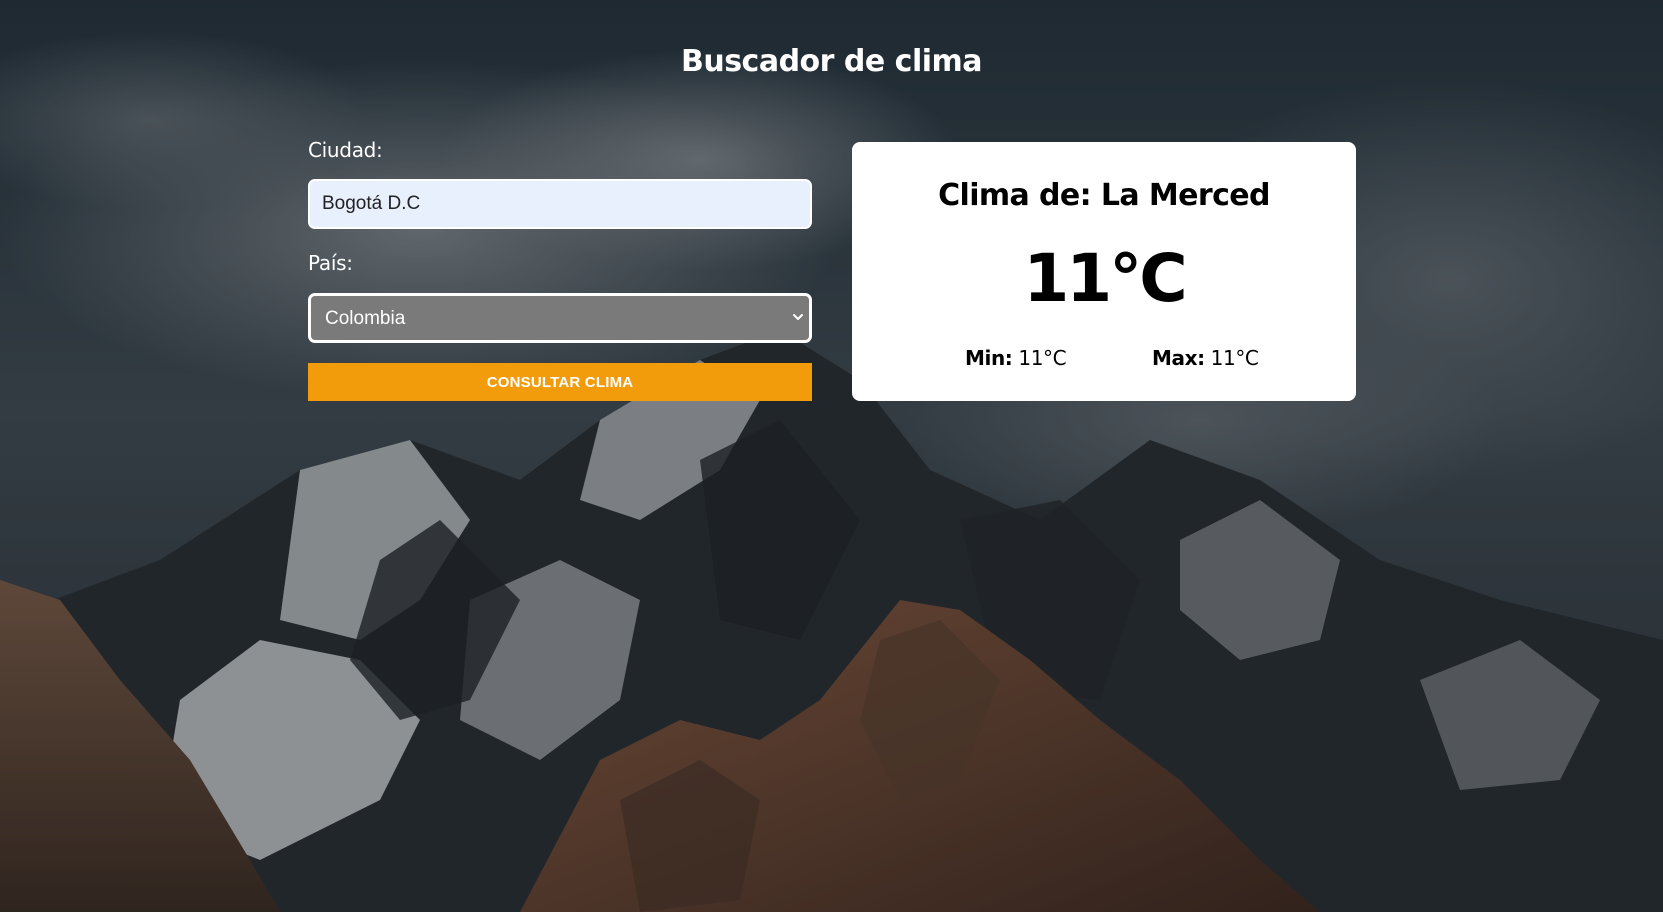 Image resolution: width=1663 pixels, height=912 pixels. Describe the element at coordinates (560, 266) in the screenshot. I see `weather-search-form: Ciudad: País: Colombia CONSULTAR CLIMA` at that location.